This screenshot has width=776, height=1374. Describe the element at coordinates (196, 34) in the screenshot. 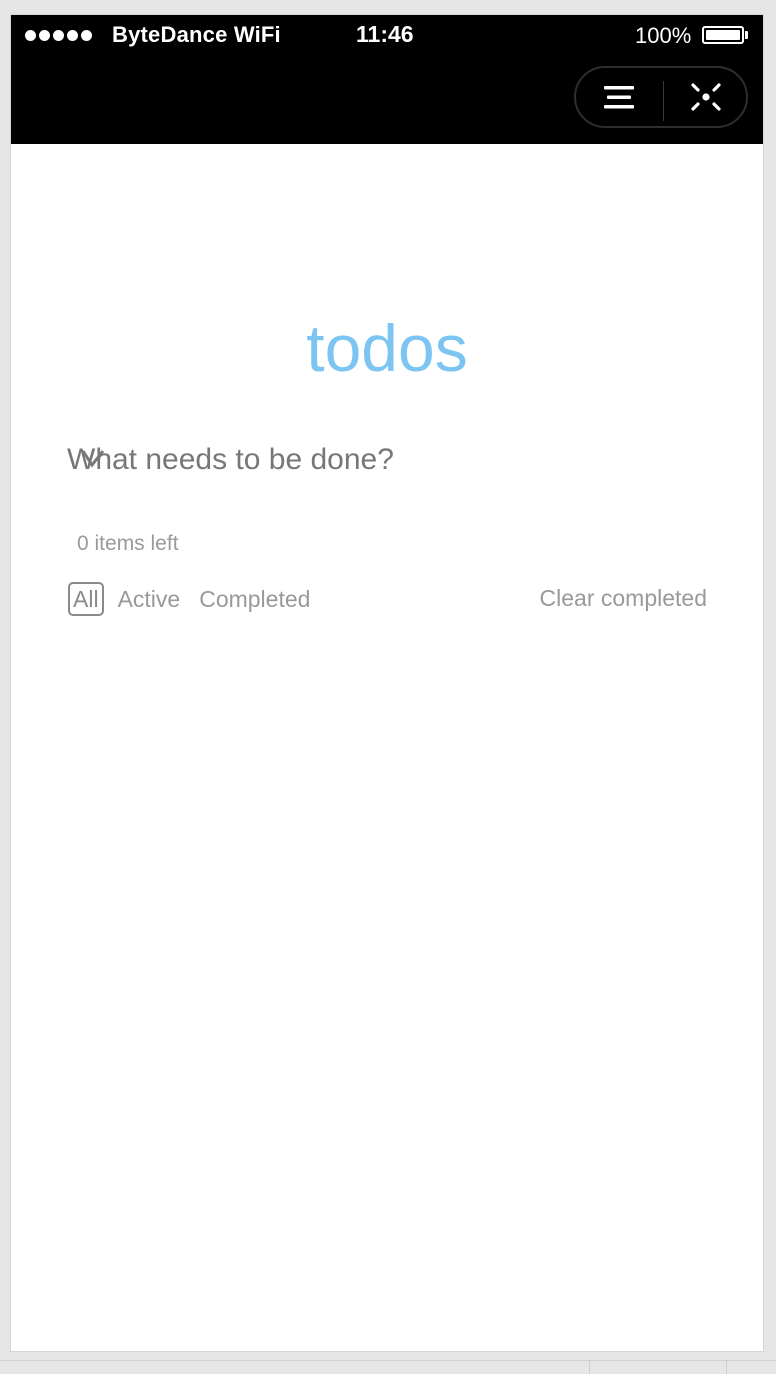

I see `carrier-name: ByteDance WiFi` at that location.